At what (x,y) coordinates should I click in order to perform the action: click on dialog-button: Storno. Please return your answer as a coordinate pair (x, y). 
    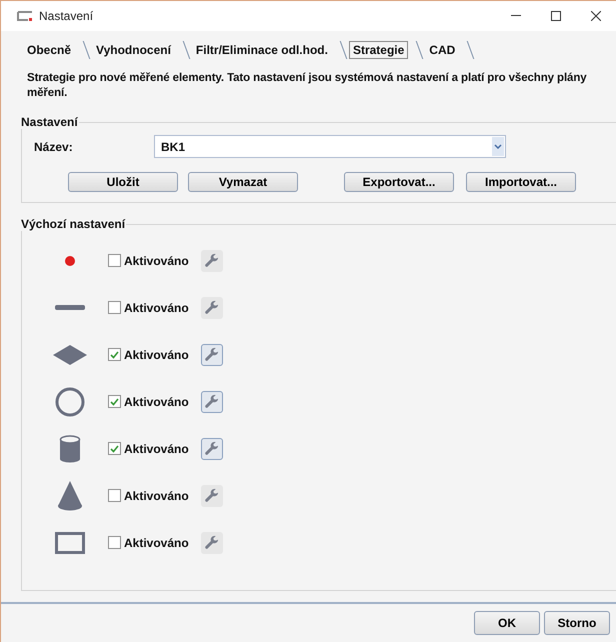
    Looking at the image, I should click on (577, 623).